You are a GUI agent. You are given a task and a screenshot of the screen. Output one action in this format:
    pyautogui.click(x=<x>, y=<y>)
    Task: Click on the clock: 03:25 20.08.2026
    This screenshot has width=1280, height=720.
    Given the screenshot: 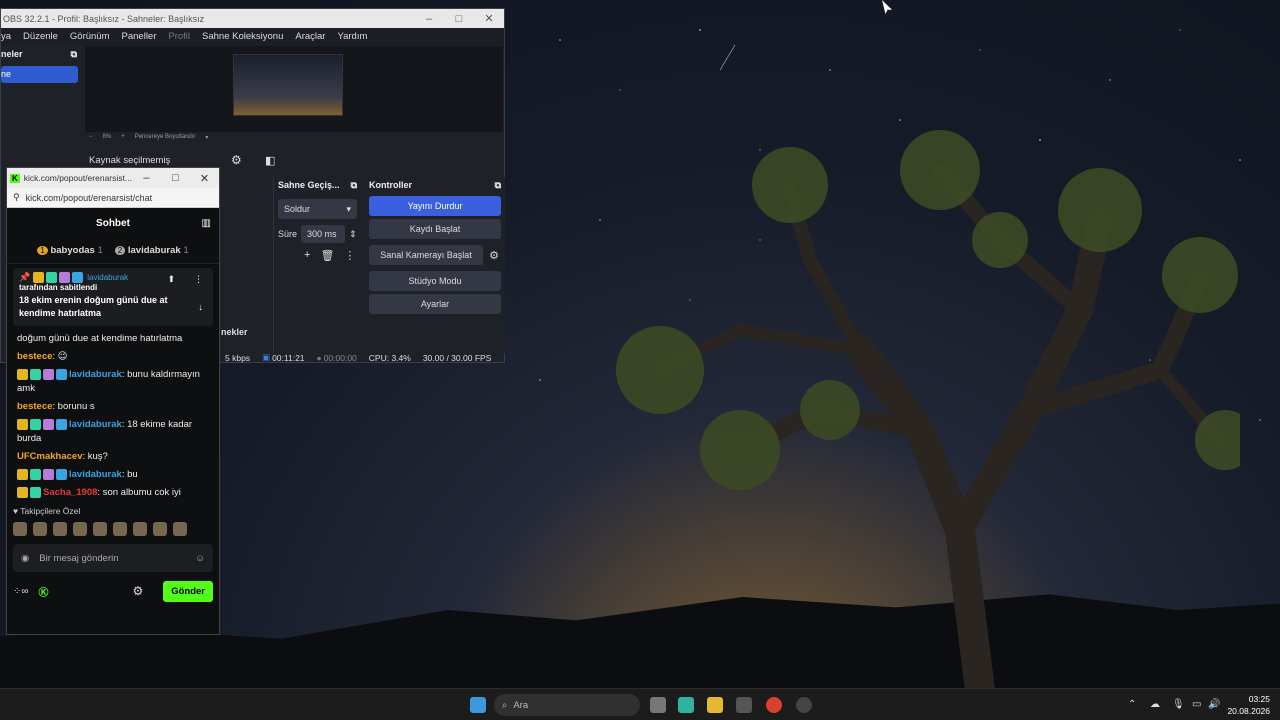 What is the action you would take?
    pyautogui.click(x=1248, y=705)
    